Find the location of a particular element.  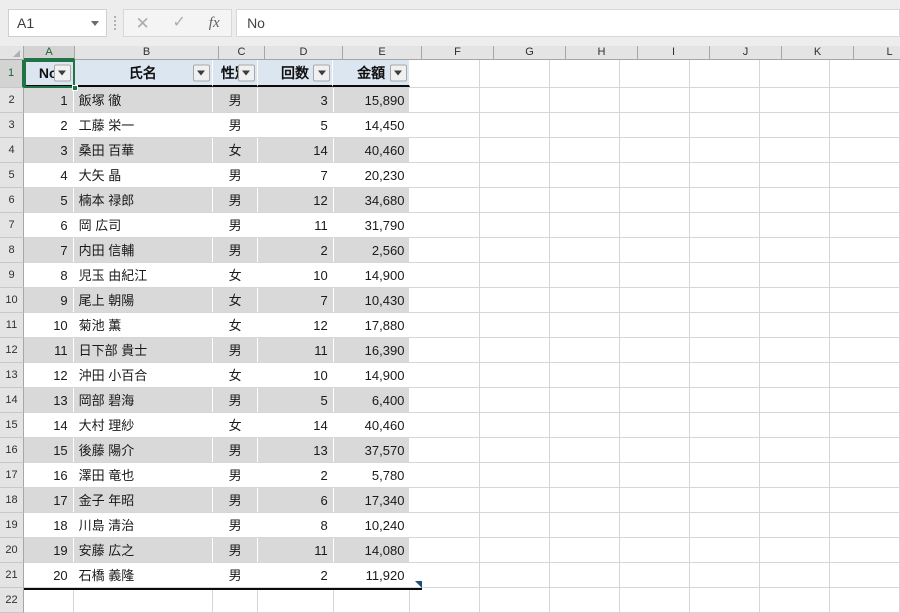

cell-L3 is located at coordinates (865, 125).